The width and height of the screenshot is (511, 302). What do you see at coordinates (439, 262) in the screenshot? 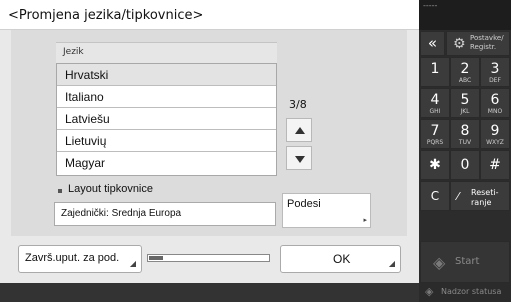
I see `start-diamond-icon: ◈` at bounding box center [439, 262].